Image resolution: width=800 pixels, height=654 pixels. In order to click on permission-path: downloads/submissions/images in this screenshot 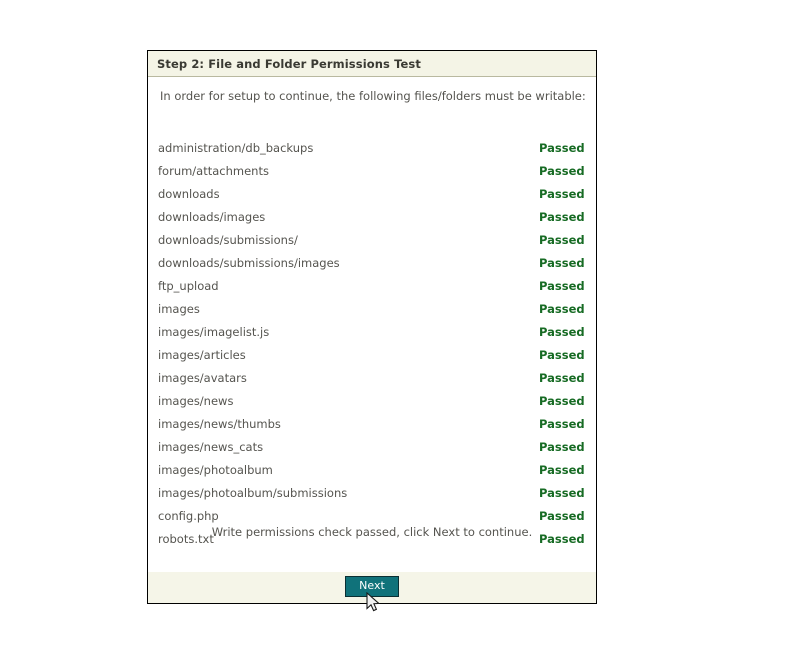, I will do `click(249, 263)`.